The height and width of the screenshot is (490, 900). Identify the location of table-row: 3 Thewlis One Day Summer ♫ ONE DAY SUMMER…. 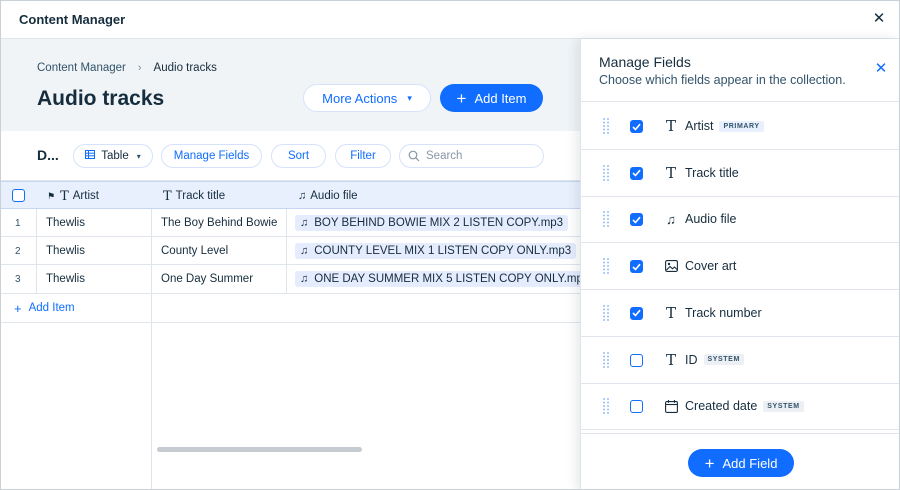
(298, 279).